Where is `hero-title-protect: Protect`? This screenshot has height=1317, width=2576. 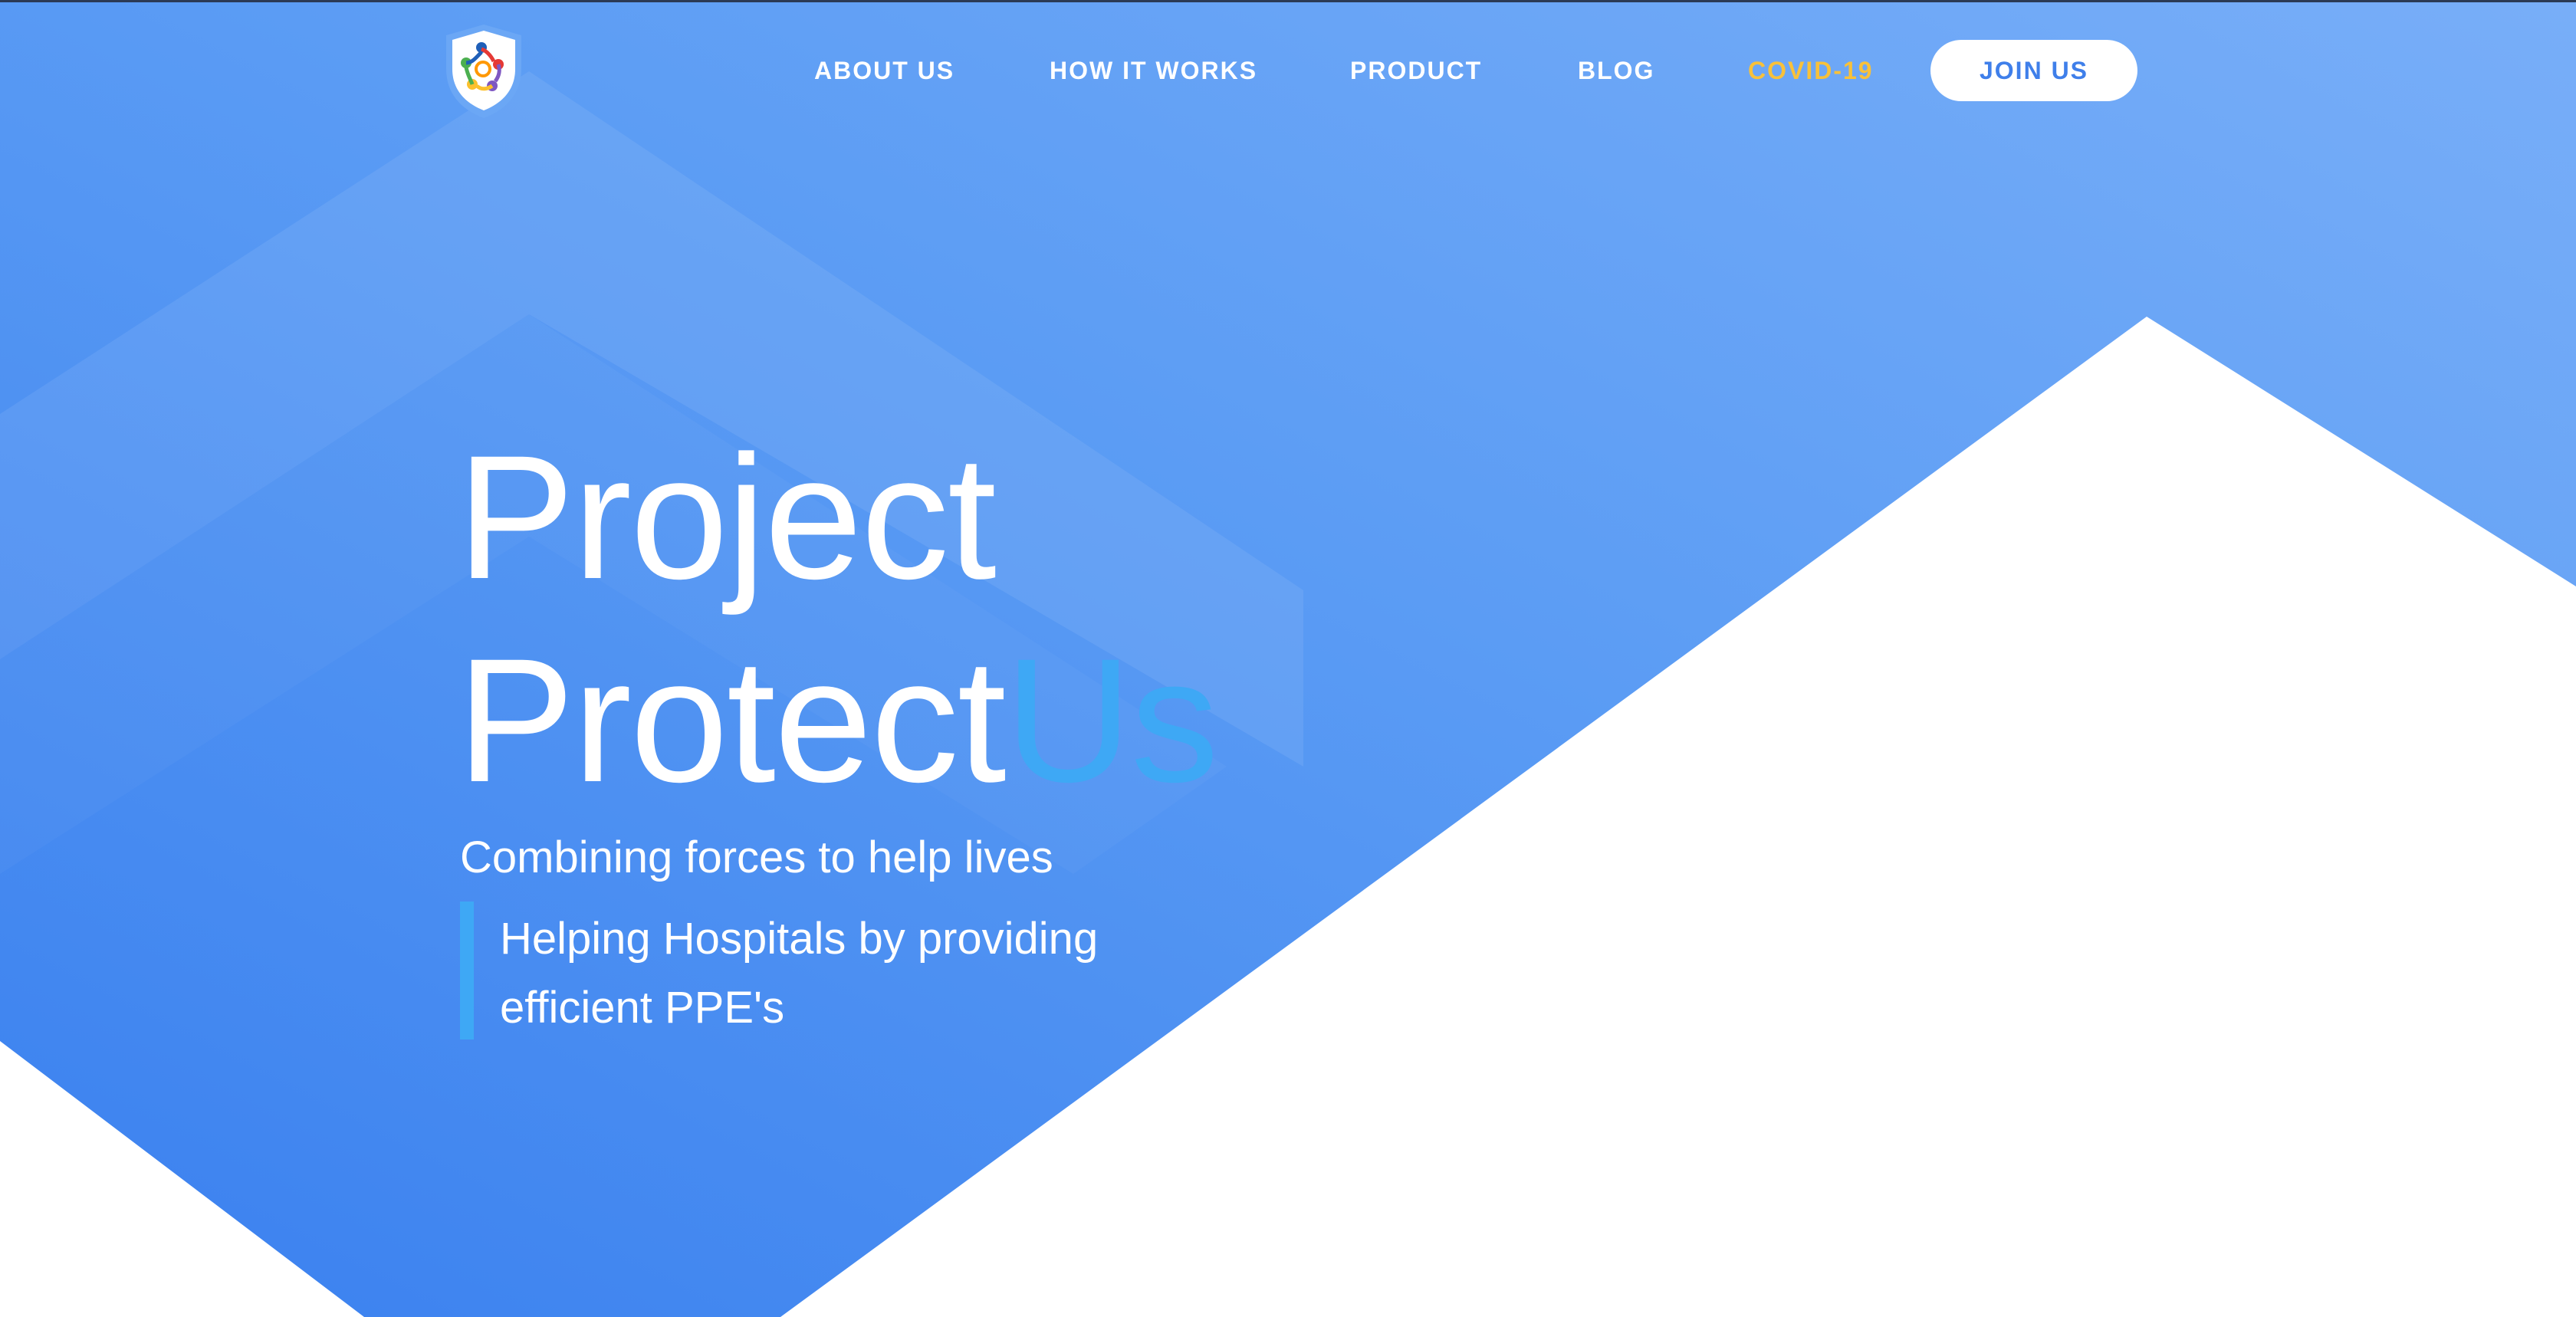 hero-title-protect: Protect is located at coordinates (732, 721).